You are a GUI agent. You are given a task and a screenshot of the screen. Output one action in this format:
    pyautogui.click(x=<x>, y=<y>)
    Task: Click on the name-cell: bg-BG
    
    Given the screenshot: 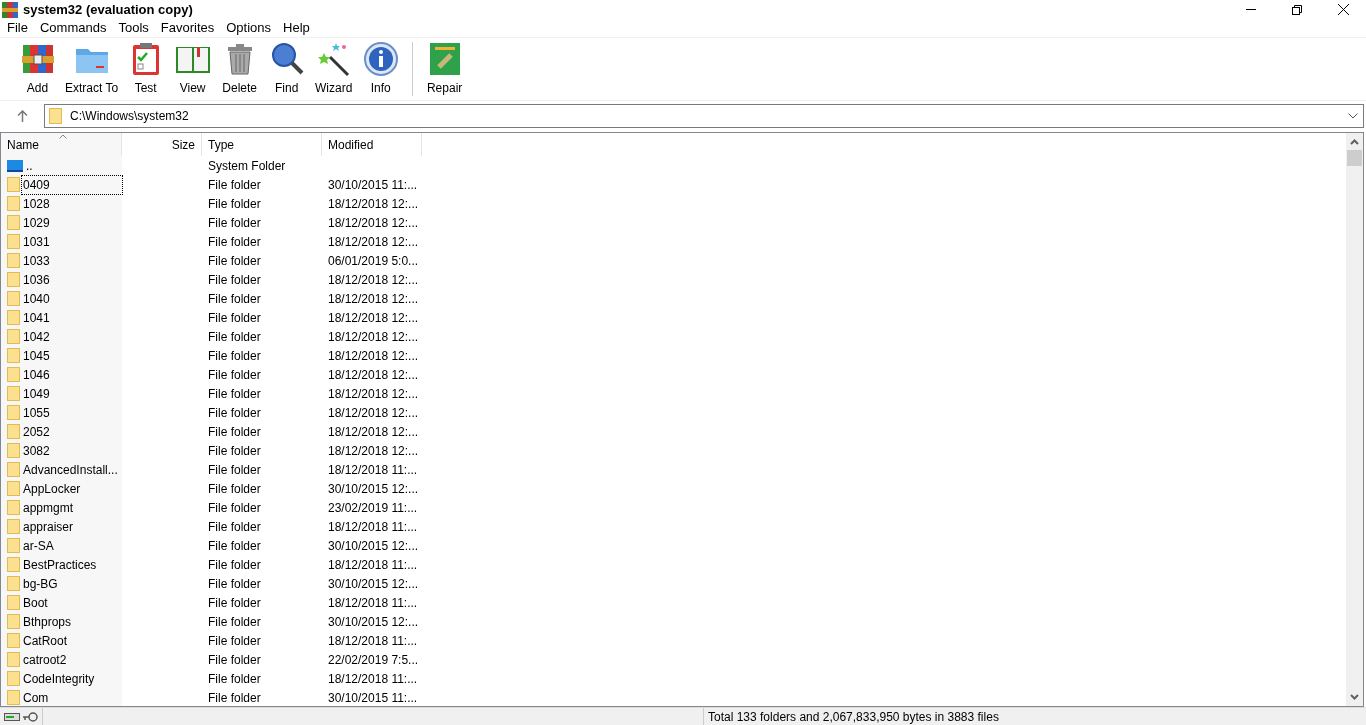 What is the action you would take?
    pyautogui.click(x=40, y=583)
    